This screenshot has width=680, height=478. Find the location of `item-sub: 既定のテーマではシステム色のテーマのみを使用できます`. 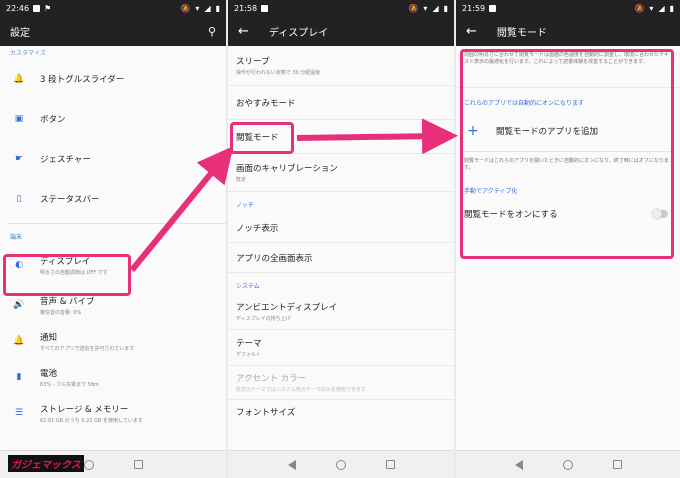

item-sub: 既定のテーマではシステム色のテーマのみを使用できます is located at coordinates (301, 390).